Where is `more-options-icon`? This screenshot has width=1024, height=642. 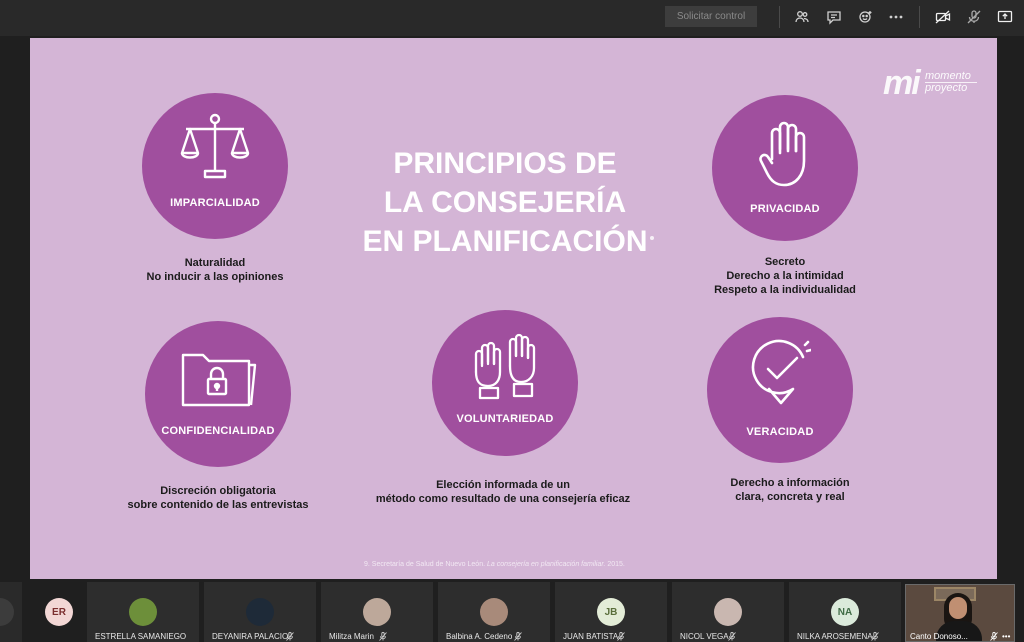
more-options-icon is located at coordinates (896, 17).